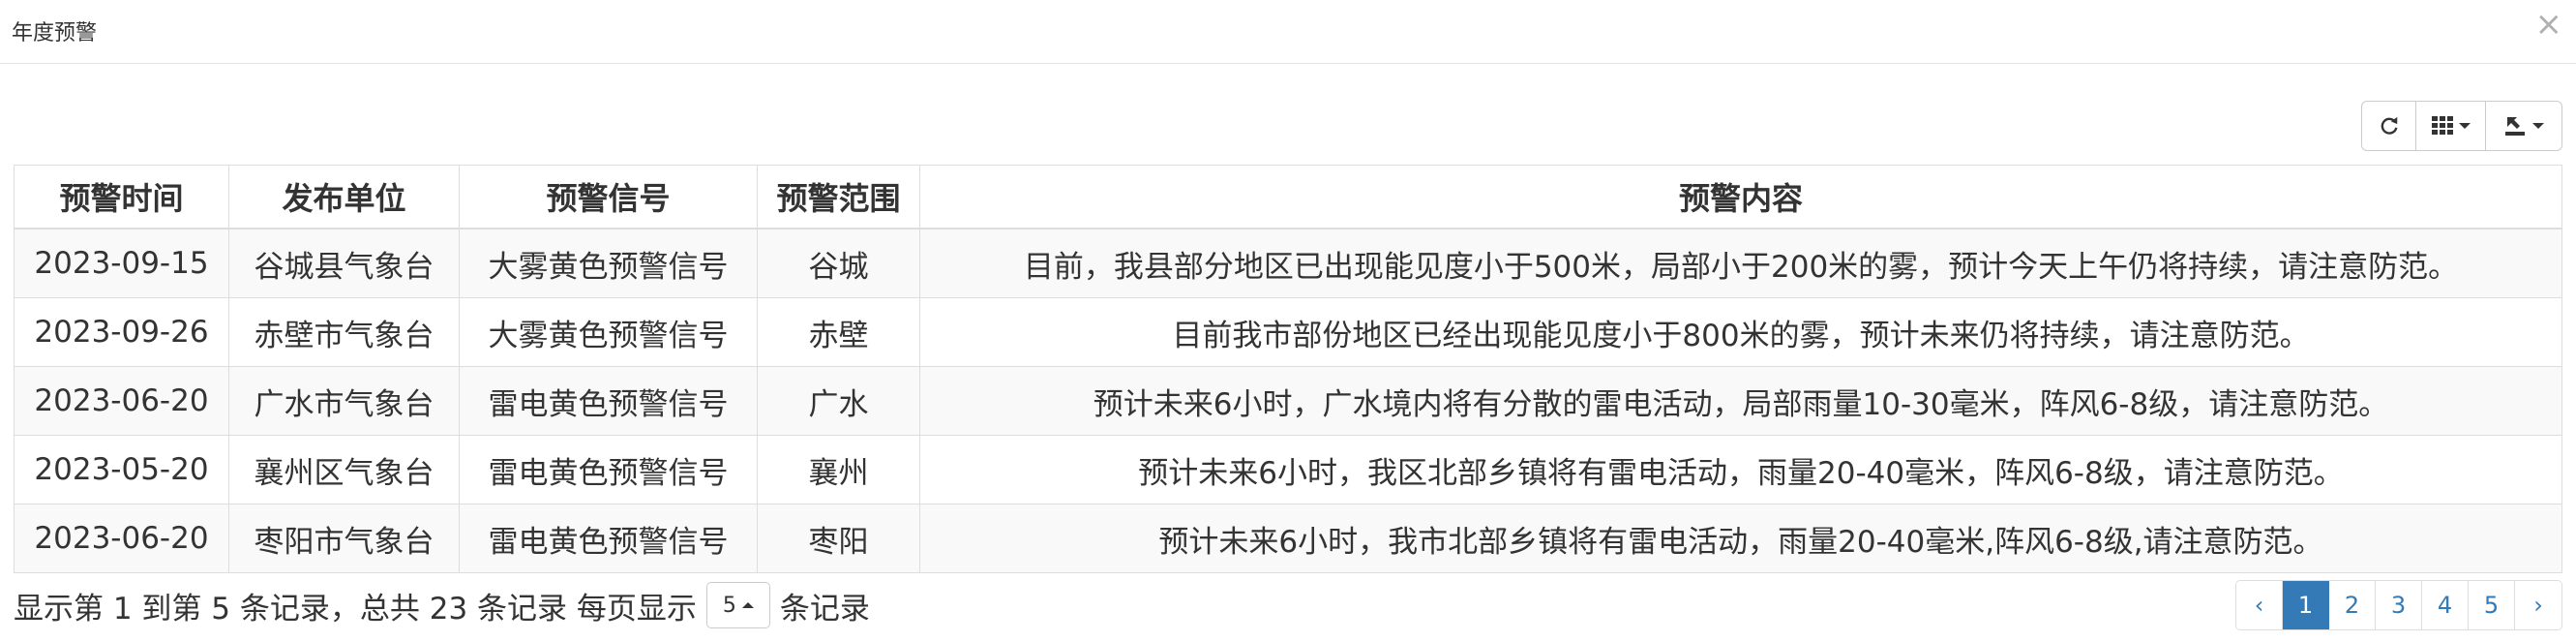  What do you see at coordinates (121, 332) in the screenshot?
I see `cell-time: 2023-09-26` at bounding box center [121, 332].